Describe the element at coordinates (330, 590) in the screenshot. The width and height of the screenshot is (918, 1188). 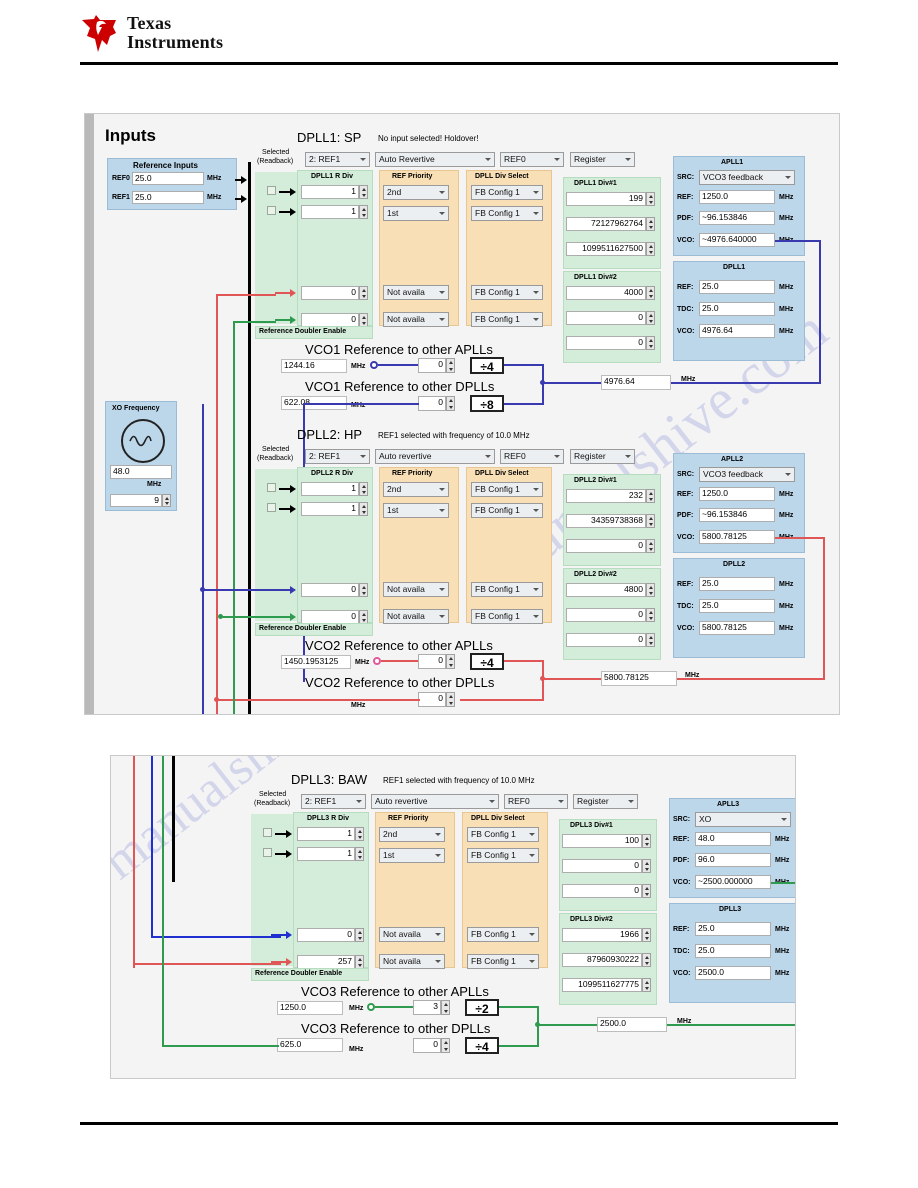
I see `dpll2-rdiv-input-2: 0` at that location.